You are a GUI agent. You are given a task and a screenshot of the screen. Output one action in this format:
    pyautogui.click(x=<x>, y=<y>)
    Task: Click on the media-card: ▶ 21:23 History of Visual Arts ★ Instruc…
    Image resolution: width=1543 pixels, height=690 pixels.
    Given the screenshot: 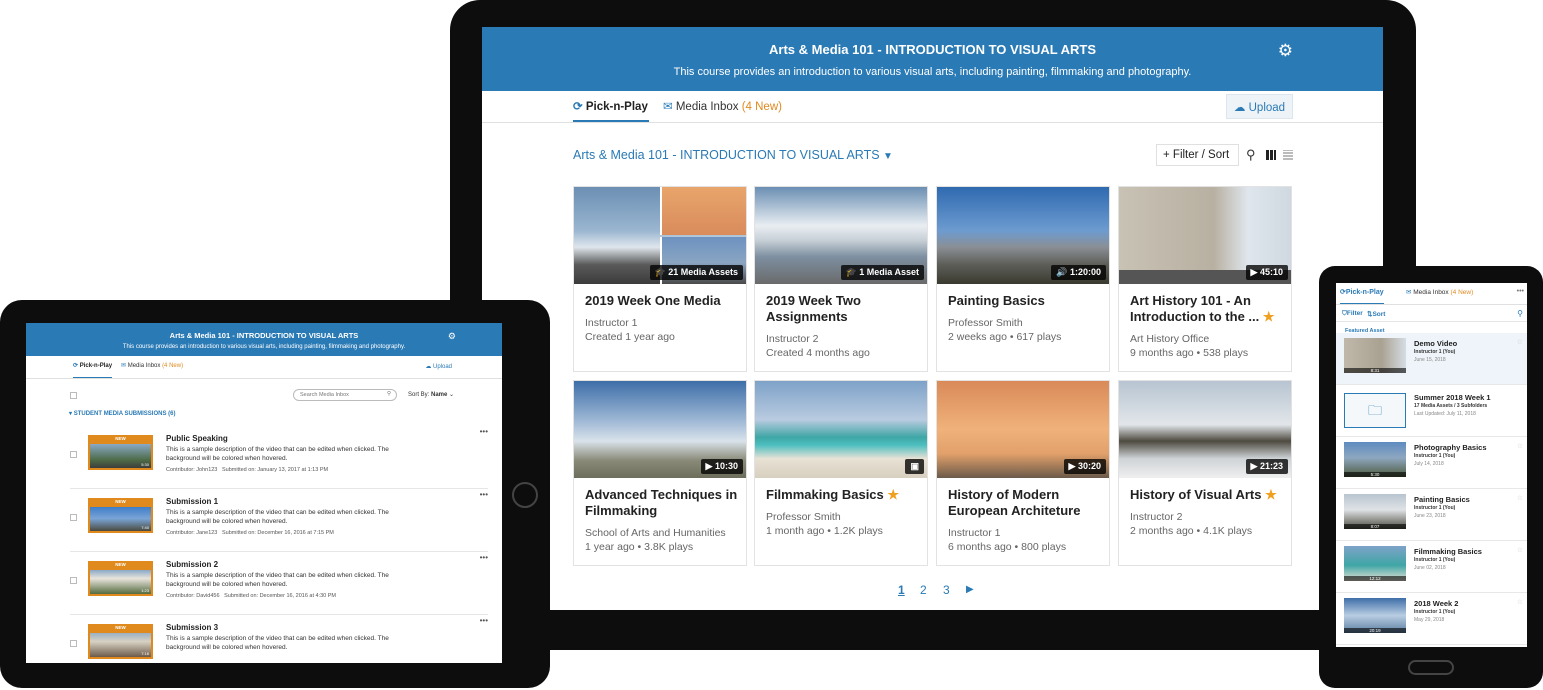 What is the action you would take?
    pyautogui.click(x=1205, y=473)
    